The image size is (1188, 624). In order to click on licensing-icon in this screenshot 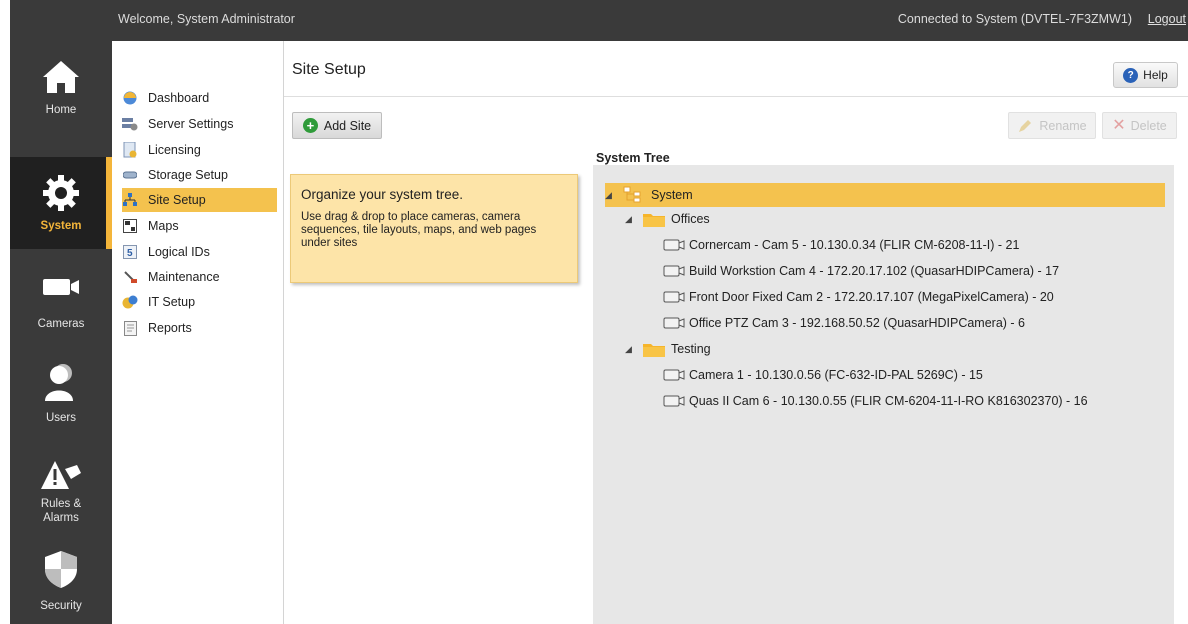, I will do `click(130, 150)`.